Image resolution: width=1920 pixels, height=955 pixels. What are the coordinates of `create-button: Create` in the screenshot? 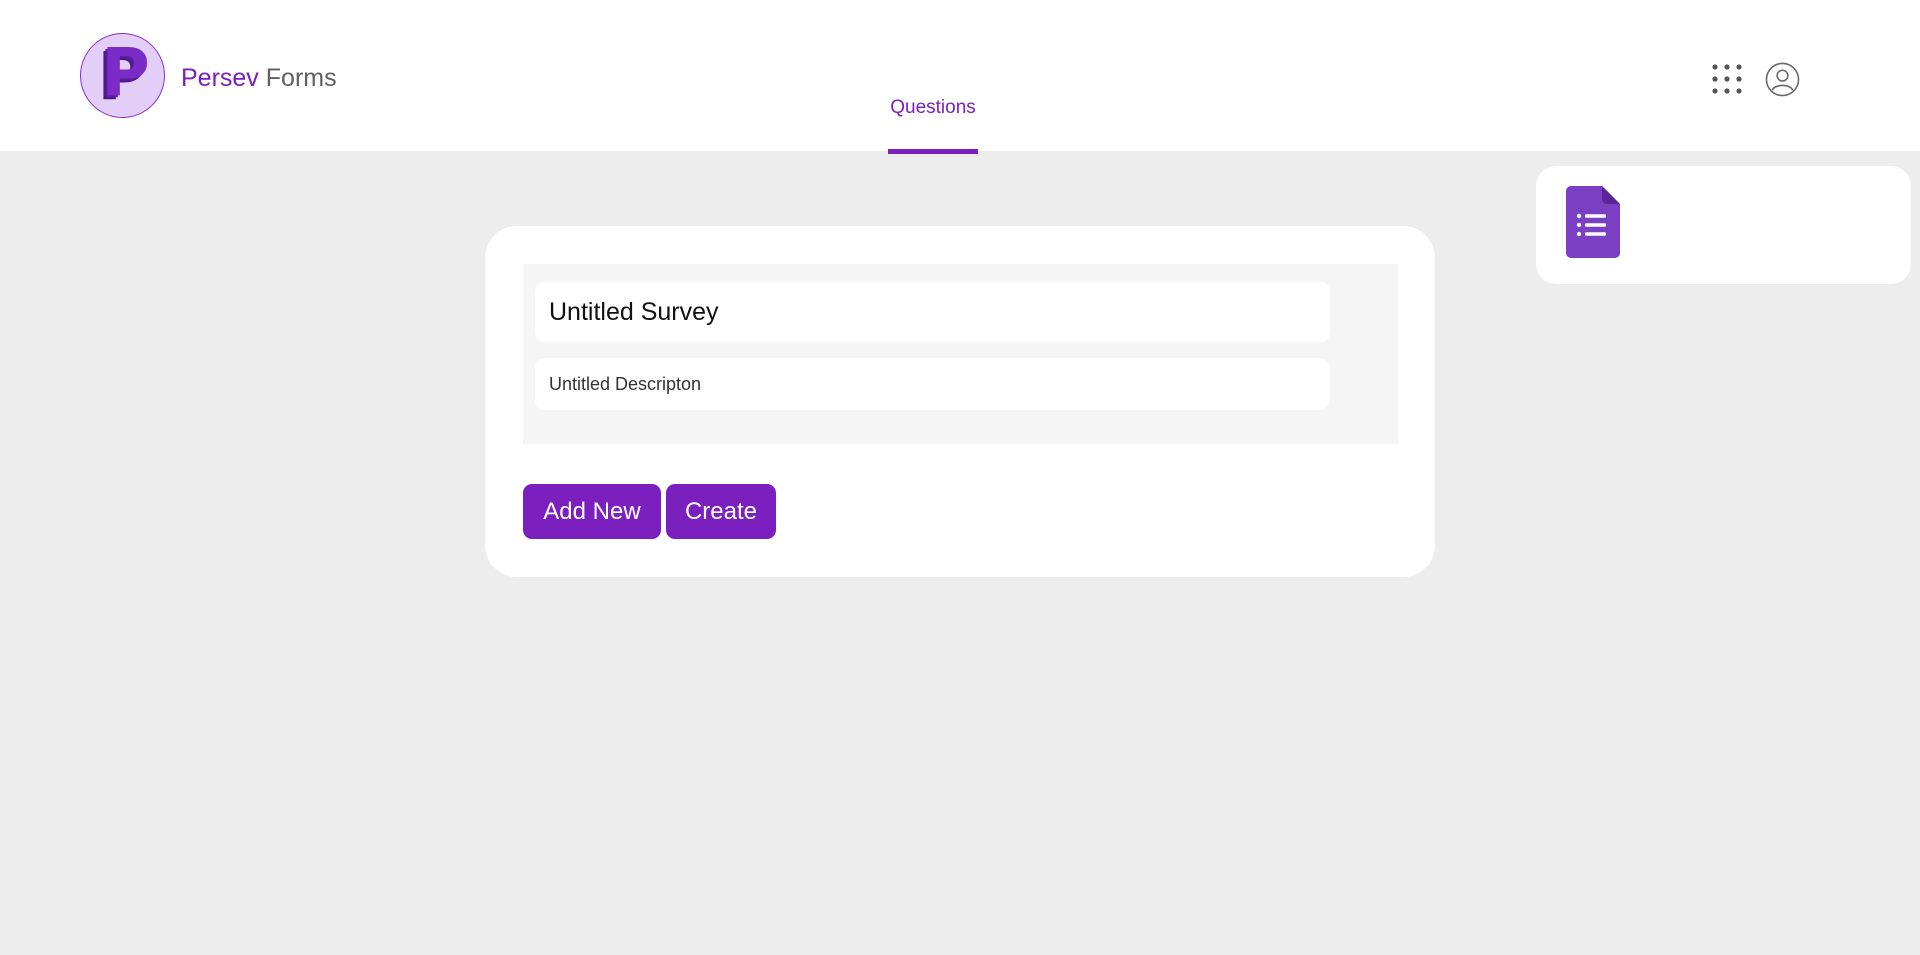 It's located at (721, 511).